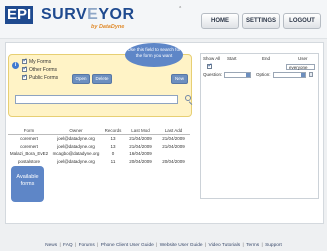 Image resolution: width=327 pixels, height=251 pixels. I want to click on cell-records: 0, so click(113, 154).